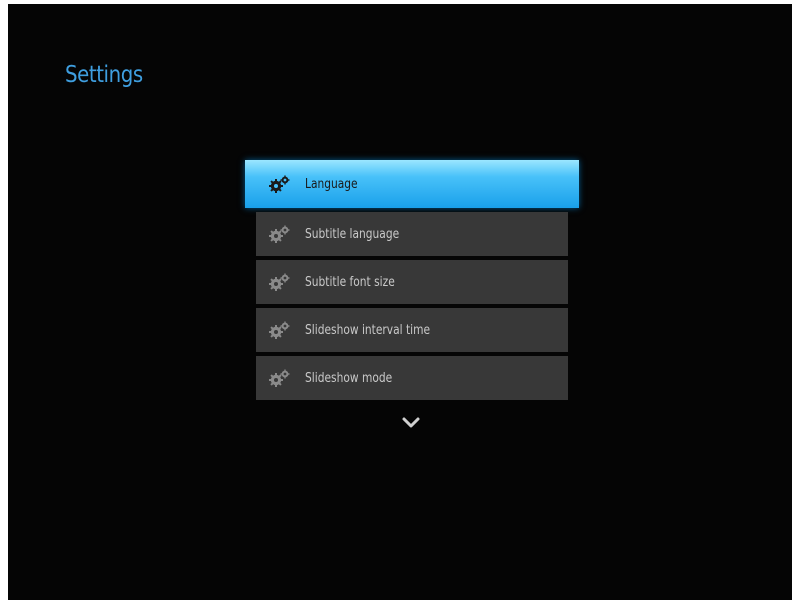  Describe the element at coordinates (412, 184) in the screenshot. I see `menu-item-language: Language` at that location.